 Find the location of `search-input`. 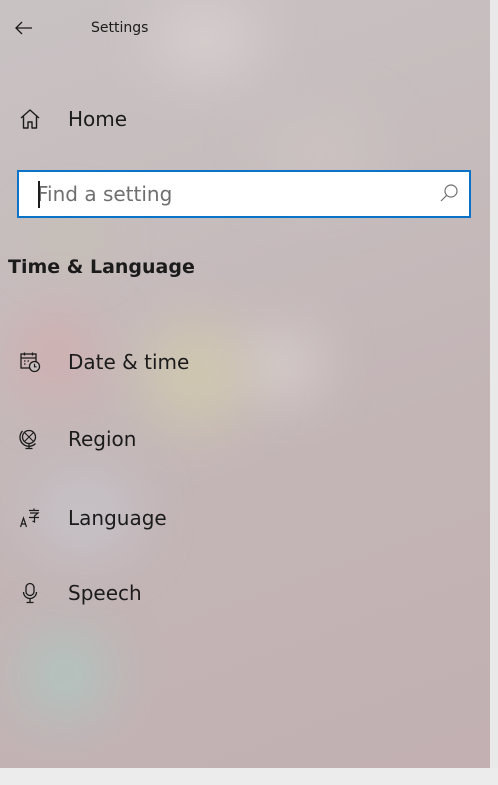

search-input is located at coordinates (233, 194).